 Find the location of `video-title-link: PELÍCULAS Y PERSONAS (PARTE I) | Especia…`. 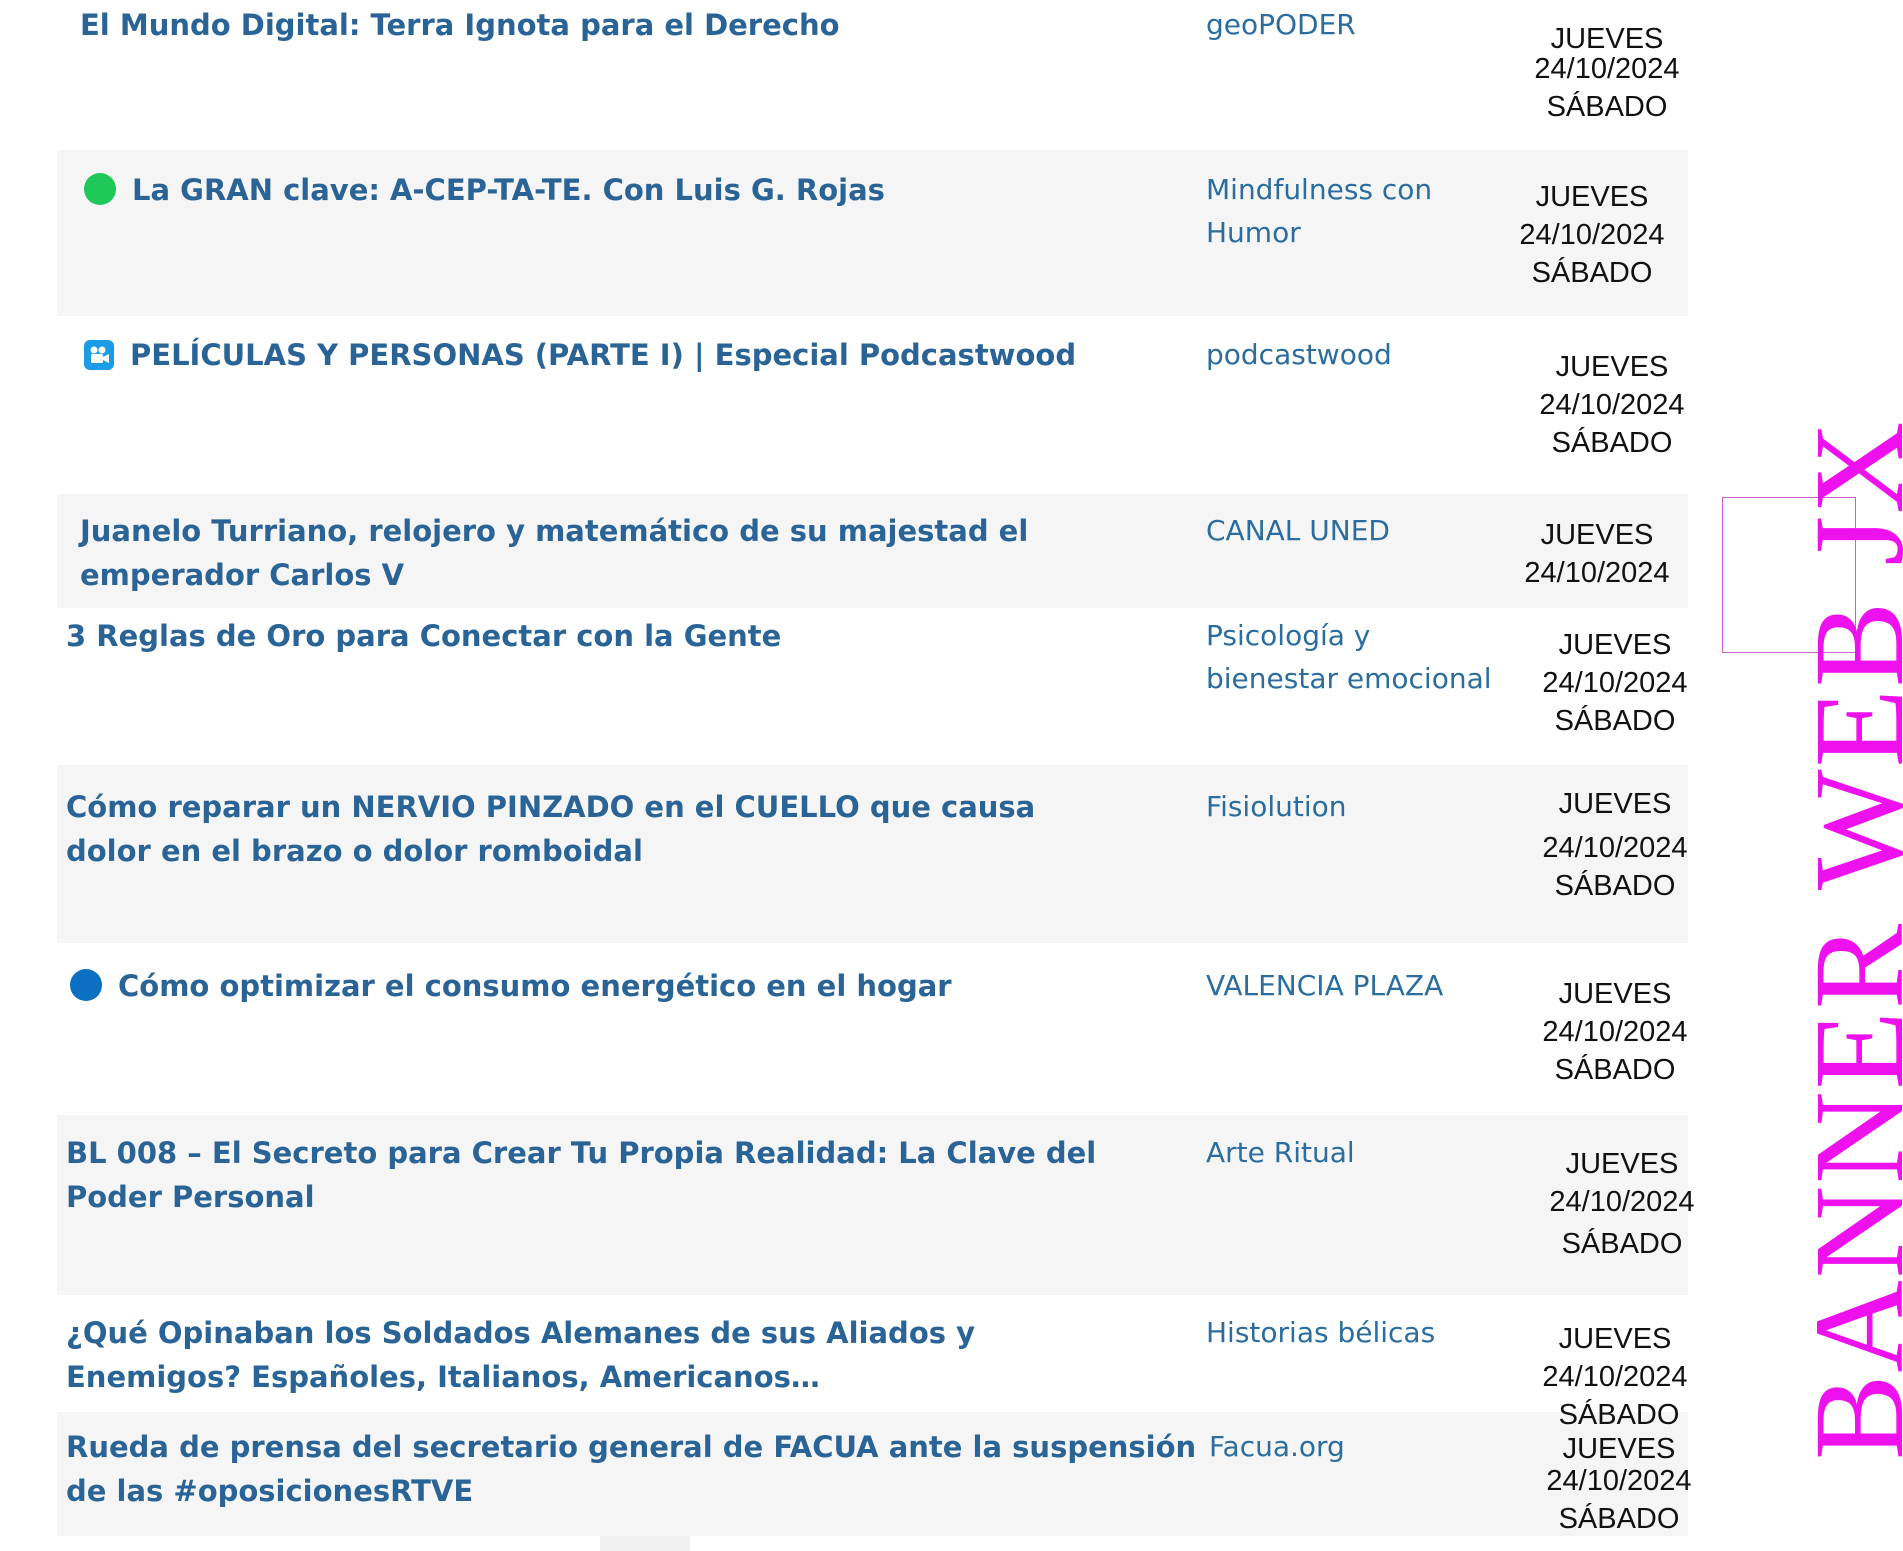

video-title-link: PELÍCULAS Y PERSONAS (PARTE I) | Especia… is located at coordinates (659, 355).